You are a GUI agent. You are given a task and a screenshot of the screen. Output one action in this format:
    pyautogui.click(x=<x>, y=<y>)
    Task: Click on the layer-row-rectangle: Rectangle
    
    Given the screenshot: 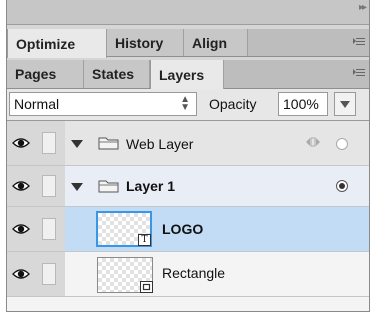 What is the action you would take?
    pyautogui.click(x=188, y=274)
    